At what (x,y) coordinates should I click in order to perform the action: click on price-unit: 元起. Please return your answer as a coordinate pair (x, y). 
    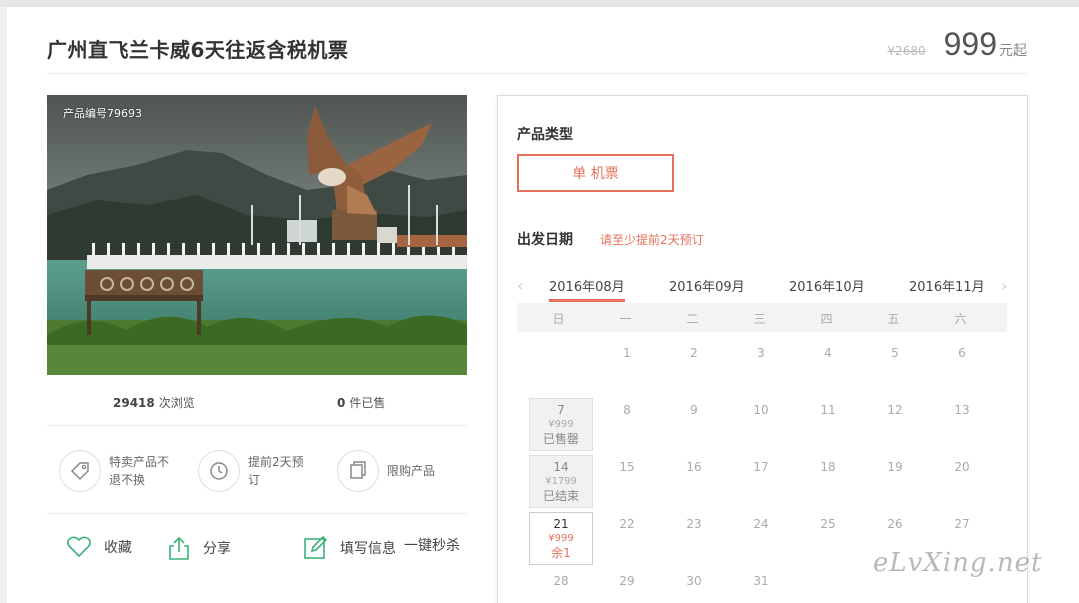
    Looking at the image, I should click on (1013, 51).